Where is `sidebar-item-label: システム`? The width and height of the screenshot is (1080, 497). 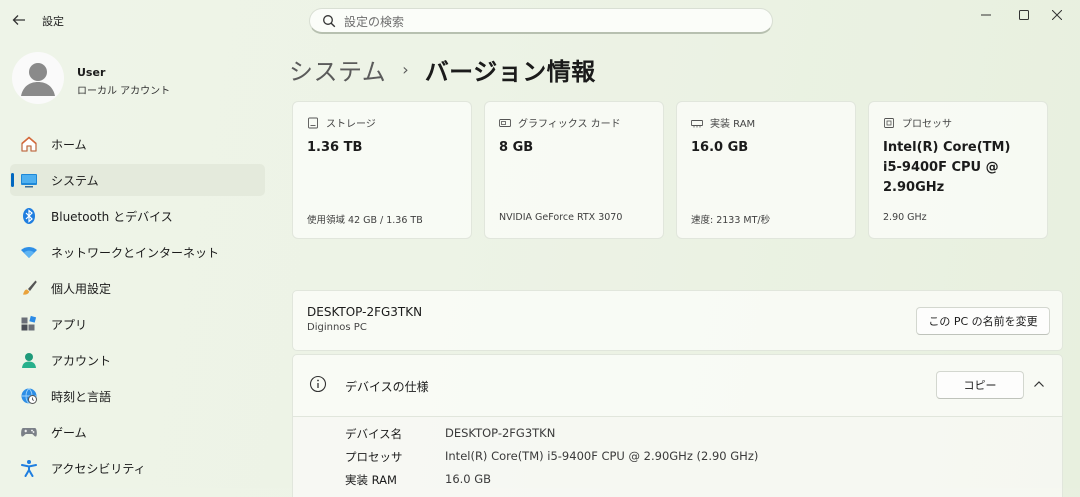
sidebar-item-label: システム is located at coordinates (75, 180).